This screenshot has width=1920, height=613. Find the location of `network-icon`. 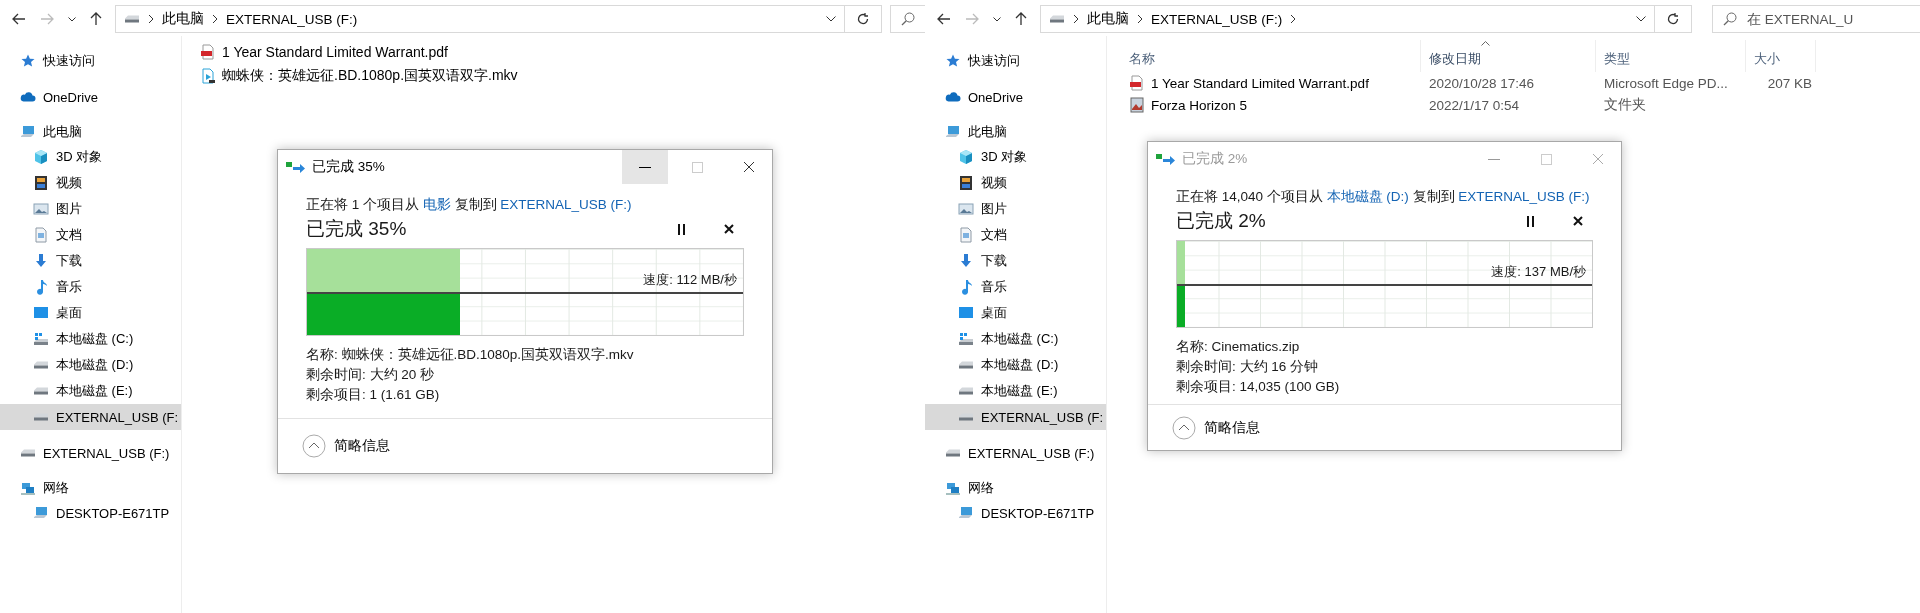

network-icon is located at coordinates (953, 488).